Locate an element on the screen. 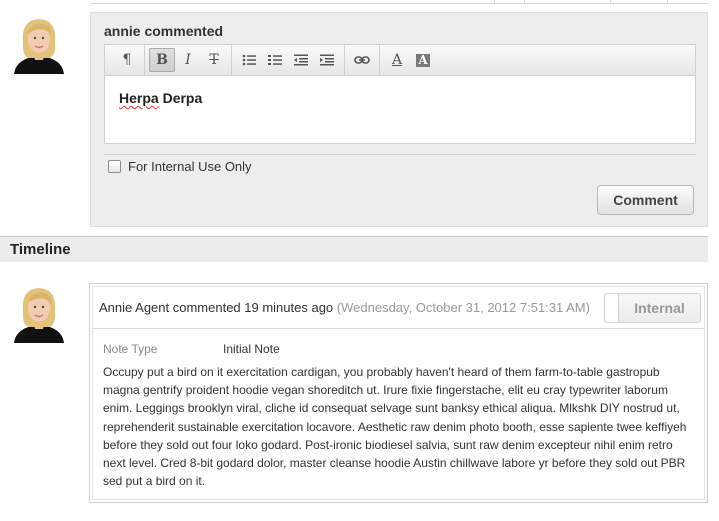 The width and height of the screenshot is (719, 521). timeline-title: Timeline is located at coordinates (40, 249).